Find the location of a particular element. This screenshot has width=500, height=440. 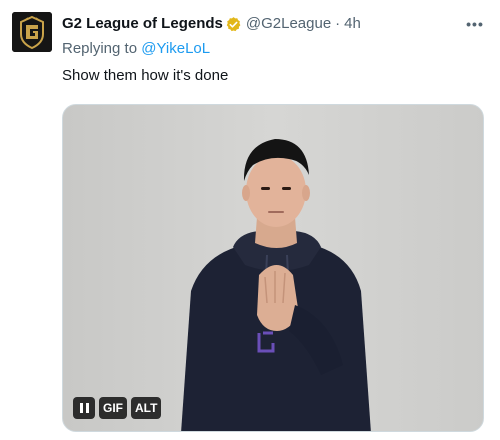

avatar is located at coordinates (32, 32).